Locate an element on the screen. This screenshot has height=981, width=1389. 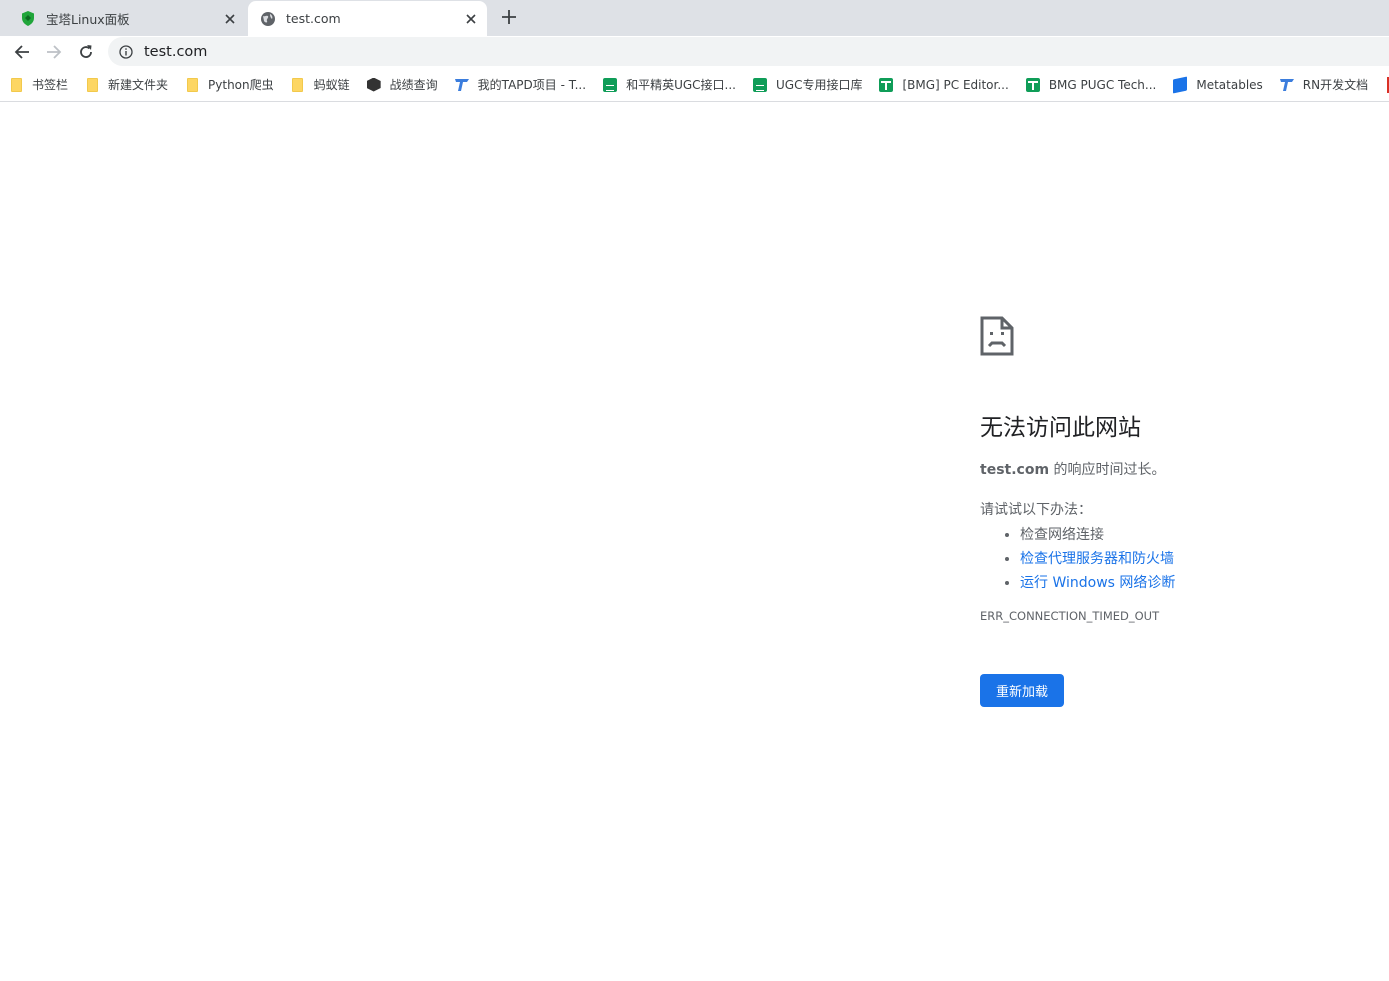
suggestion-item: 检查代理服务器和防火墙 is located at coordinates (1200, 559).